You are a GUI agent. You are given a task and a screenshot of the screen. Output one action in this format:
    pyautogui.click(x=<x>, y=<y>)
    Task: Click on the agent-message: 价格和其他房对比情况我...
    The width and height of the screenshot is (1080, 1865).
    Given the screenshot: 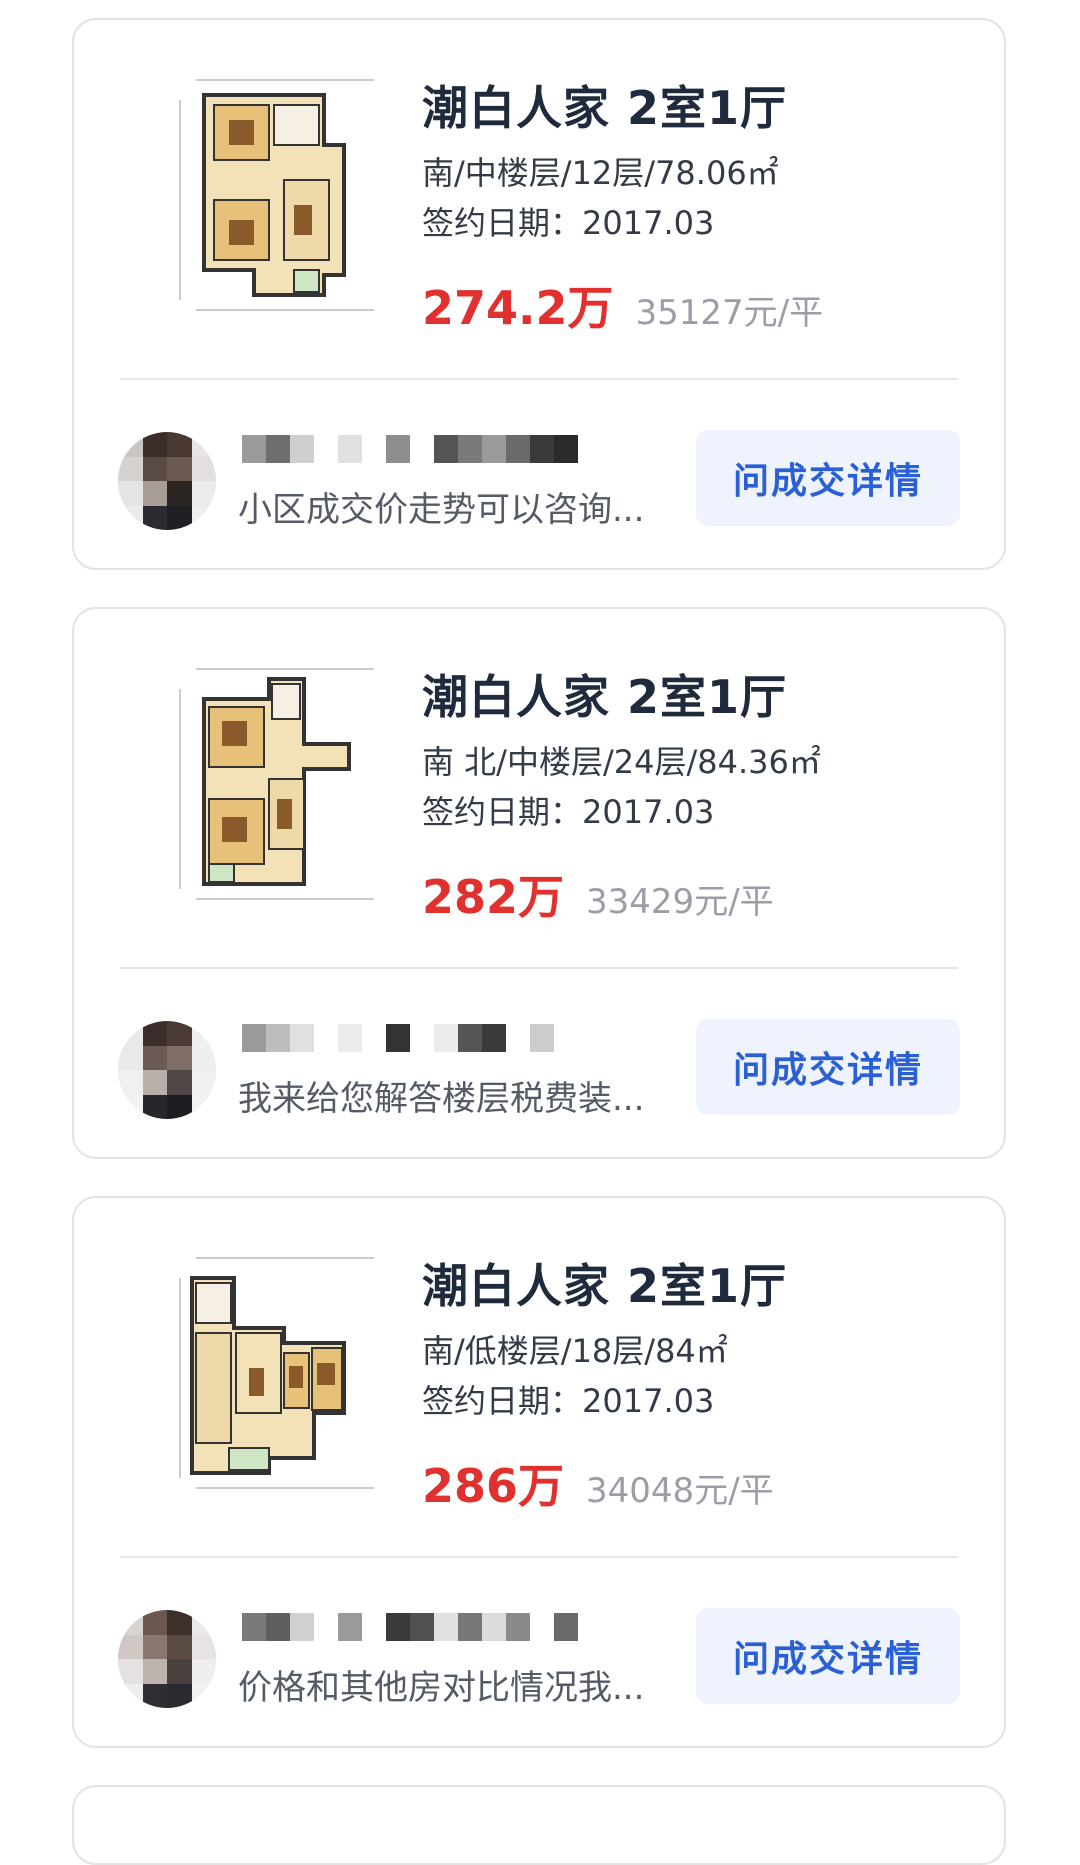 What is the action you would take?
    pyautogui.click(x=441, y=1688)
    